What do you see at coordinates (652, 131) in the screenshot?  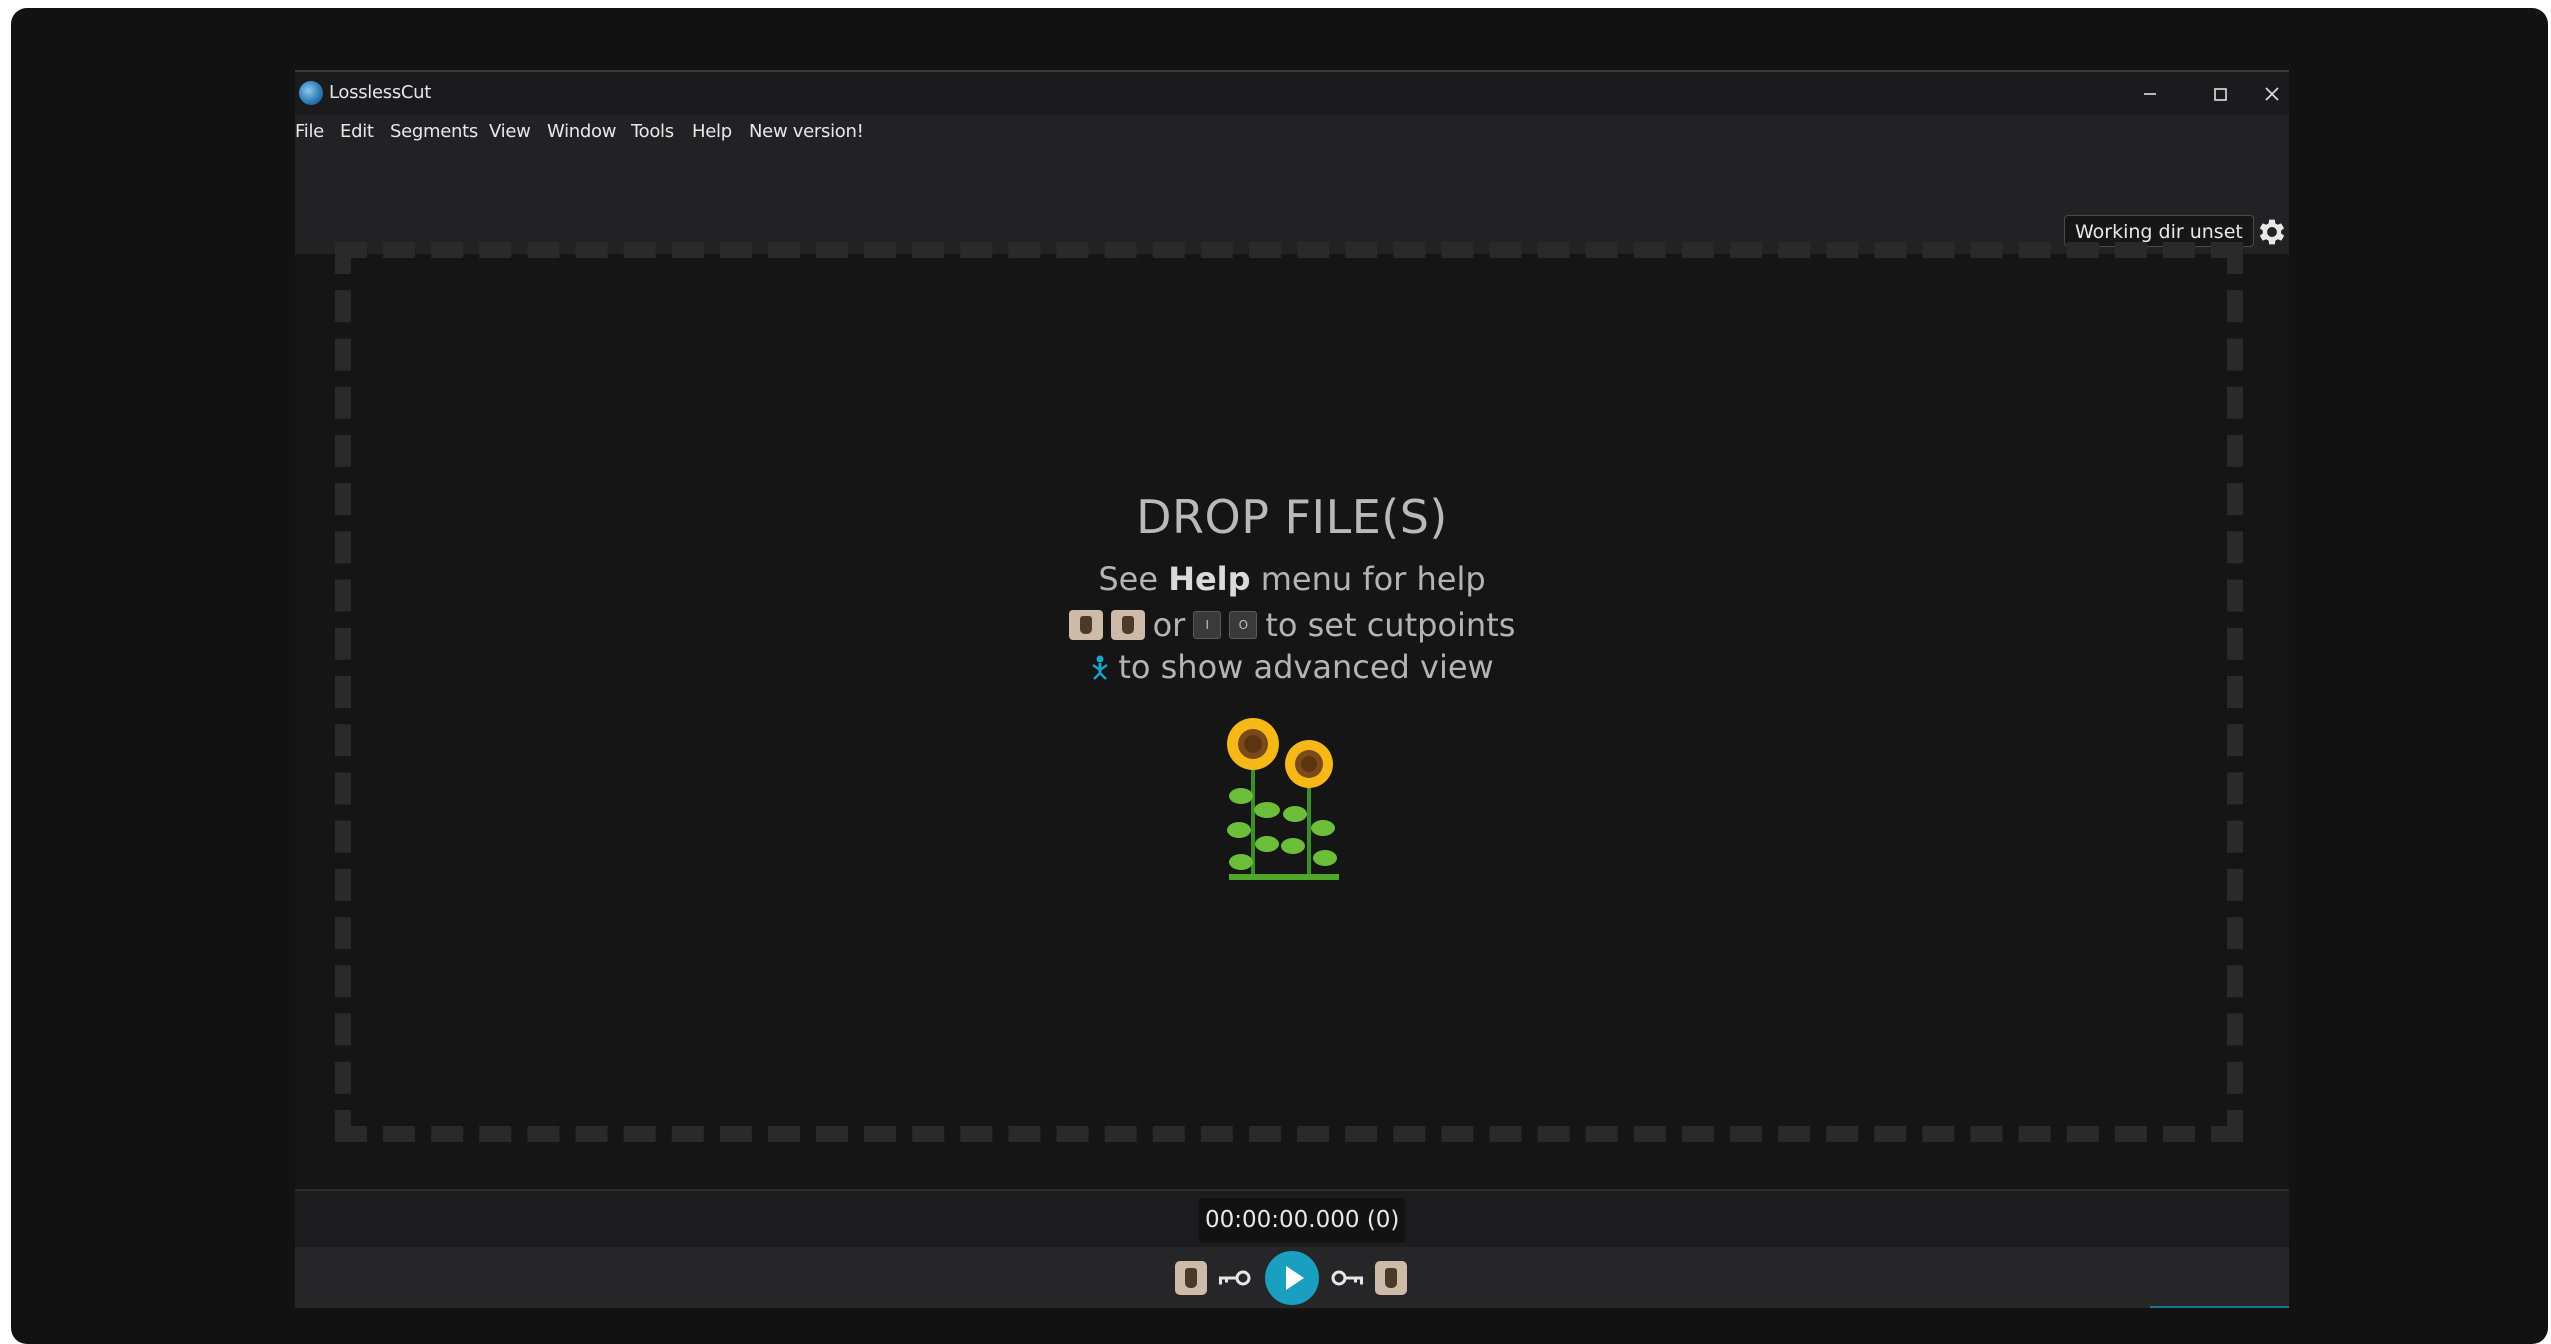 I see `menu-tools: Tools` at bounding box center [652, 131].